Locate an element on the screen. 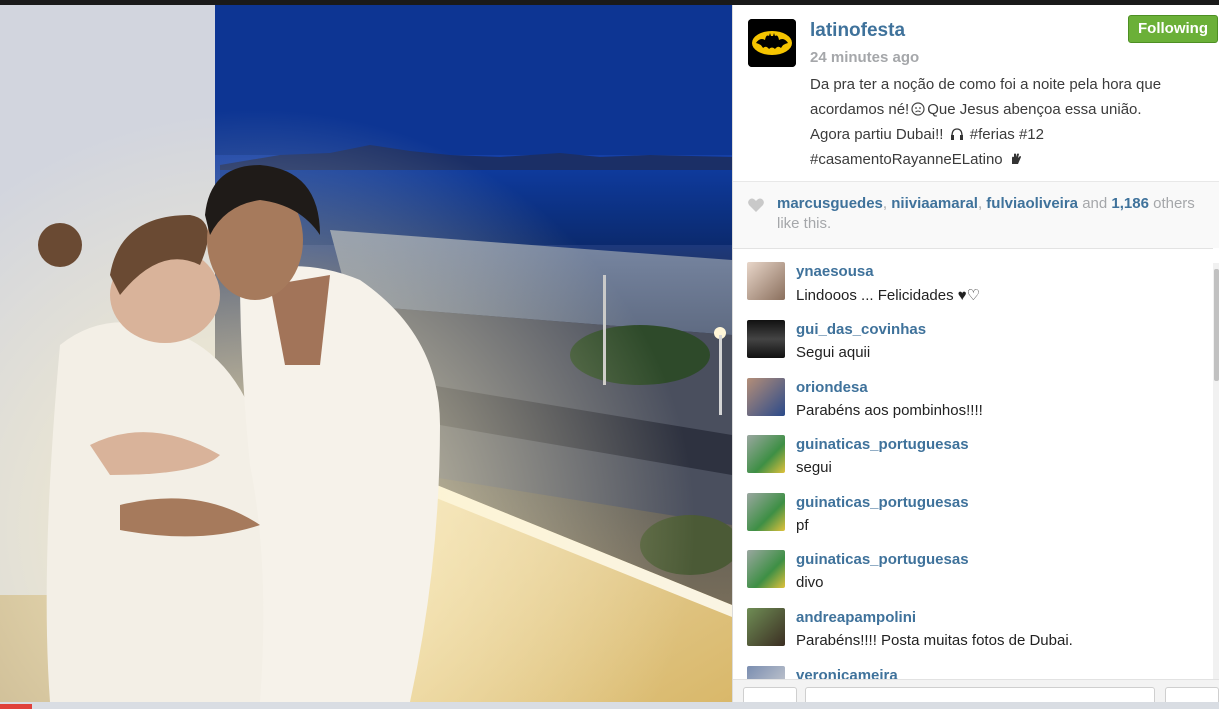 The height and width of the screenshot is (709, 1219). caption-line-4: #casamentoRayanneELatino is located at coordinates (1010, 159).